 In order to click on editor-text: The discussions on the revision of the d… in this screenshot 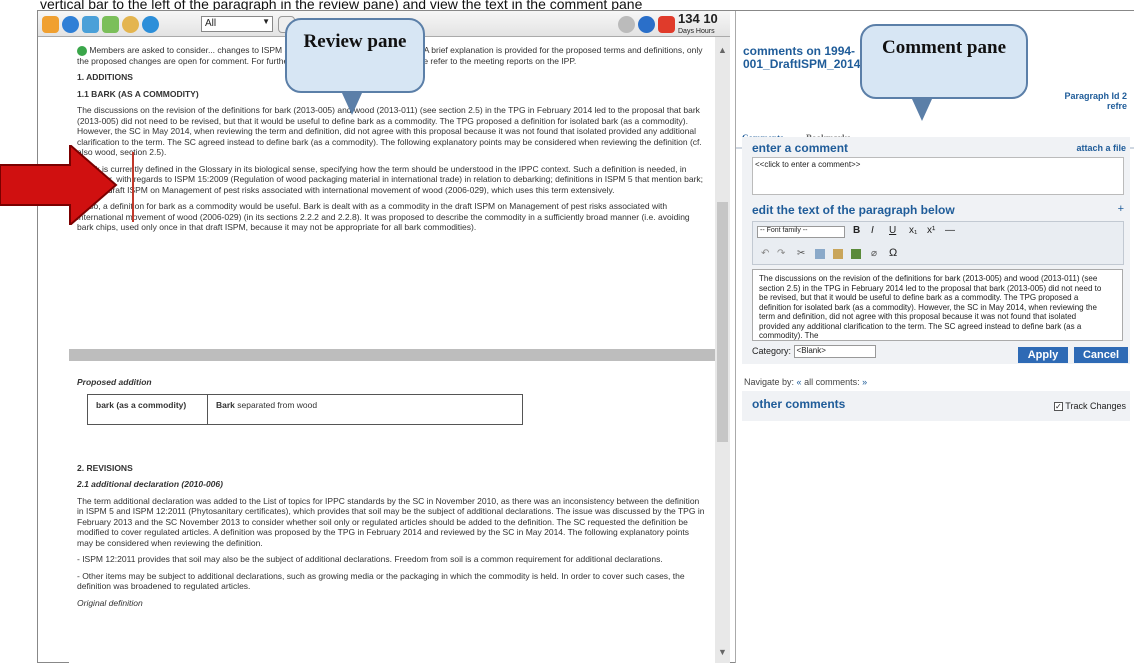, I will do `click(930, 307)`.